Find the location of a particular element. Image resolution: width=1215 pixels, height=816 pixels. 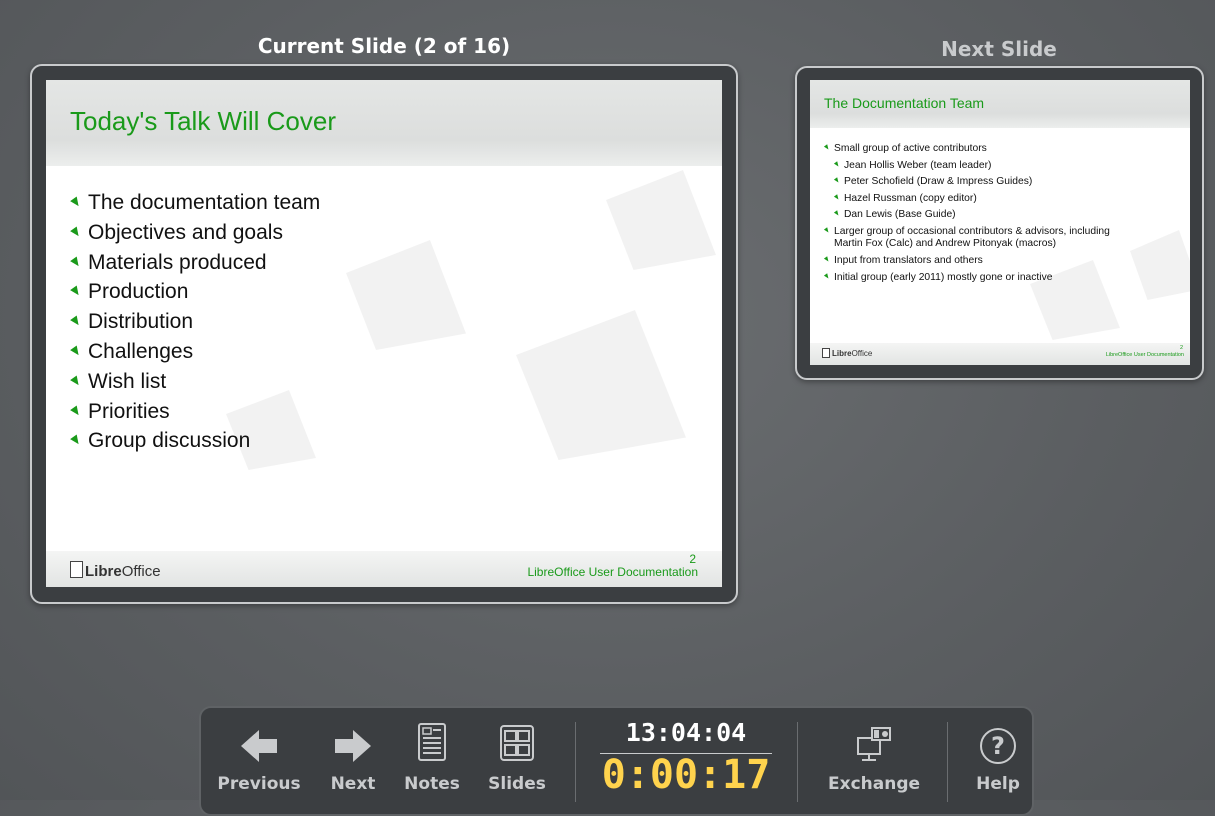

bullet-text: Peter Schofield (Draw & Impress Guides) is located at coordinates (938, 182).